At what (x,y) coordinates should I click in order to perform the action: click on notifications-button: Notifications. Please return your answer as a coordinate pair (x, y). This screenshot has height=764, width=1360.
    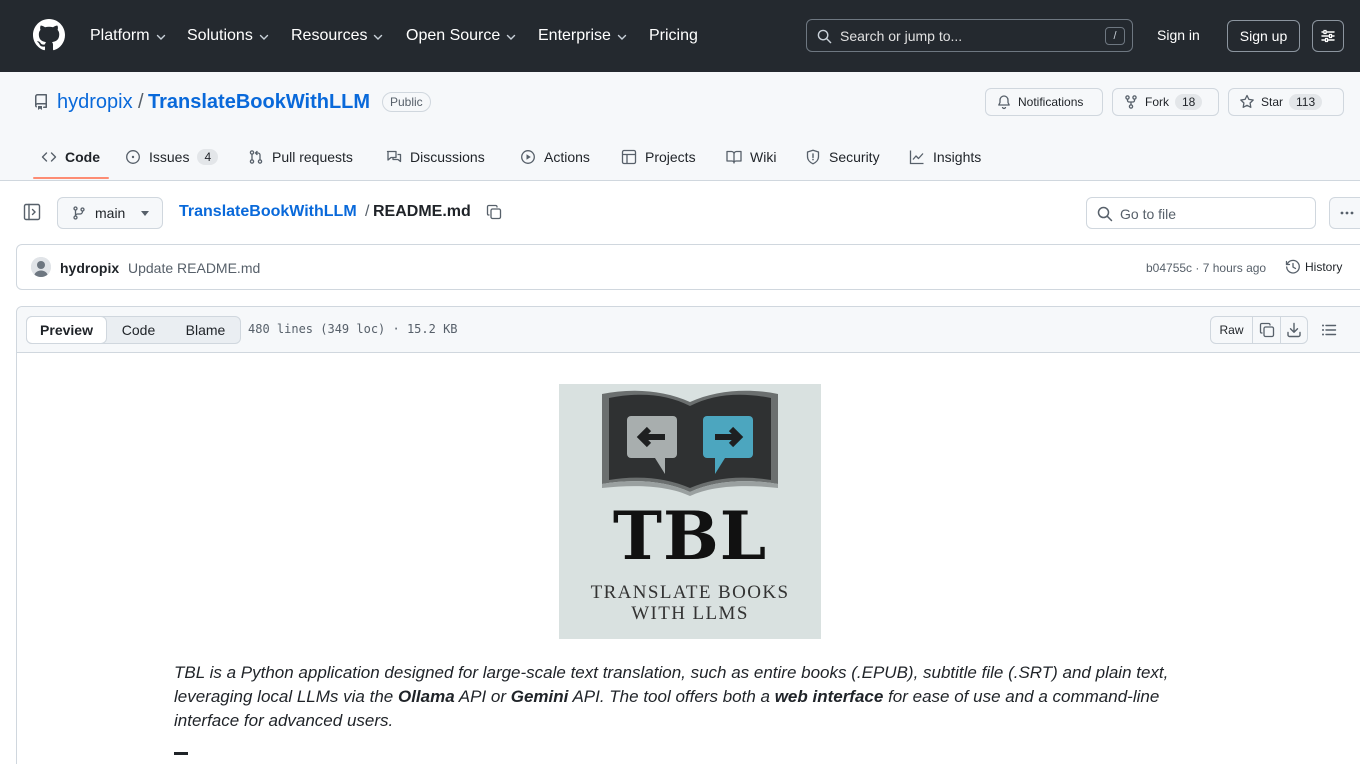
    Looking at the image, I should click on (1044, 102).